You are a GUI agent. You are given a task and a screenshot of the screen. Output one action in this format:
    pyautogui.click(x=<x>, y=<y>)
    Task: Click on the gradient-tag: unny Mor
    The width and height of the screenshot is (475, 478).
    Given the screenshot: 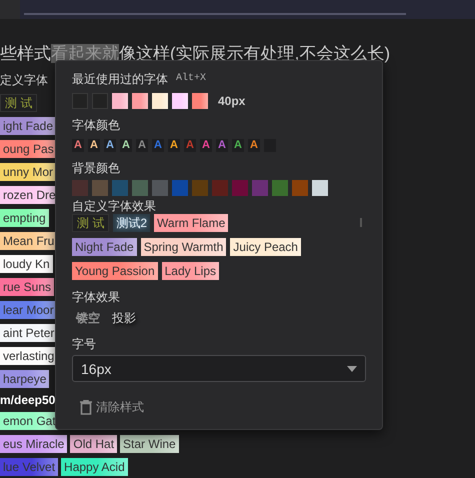 What is the action you would take?
    pyautogui.click(x=28, y=172)
    